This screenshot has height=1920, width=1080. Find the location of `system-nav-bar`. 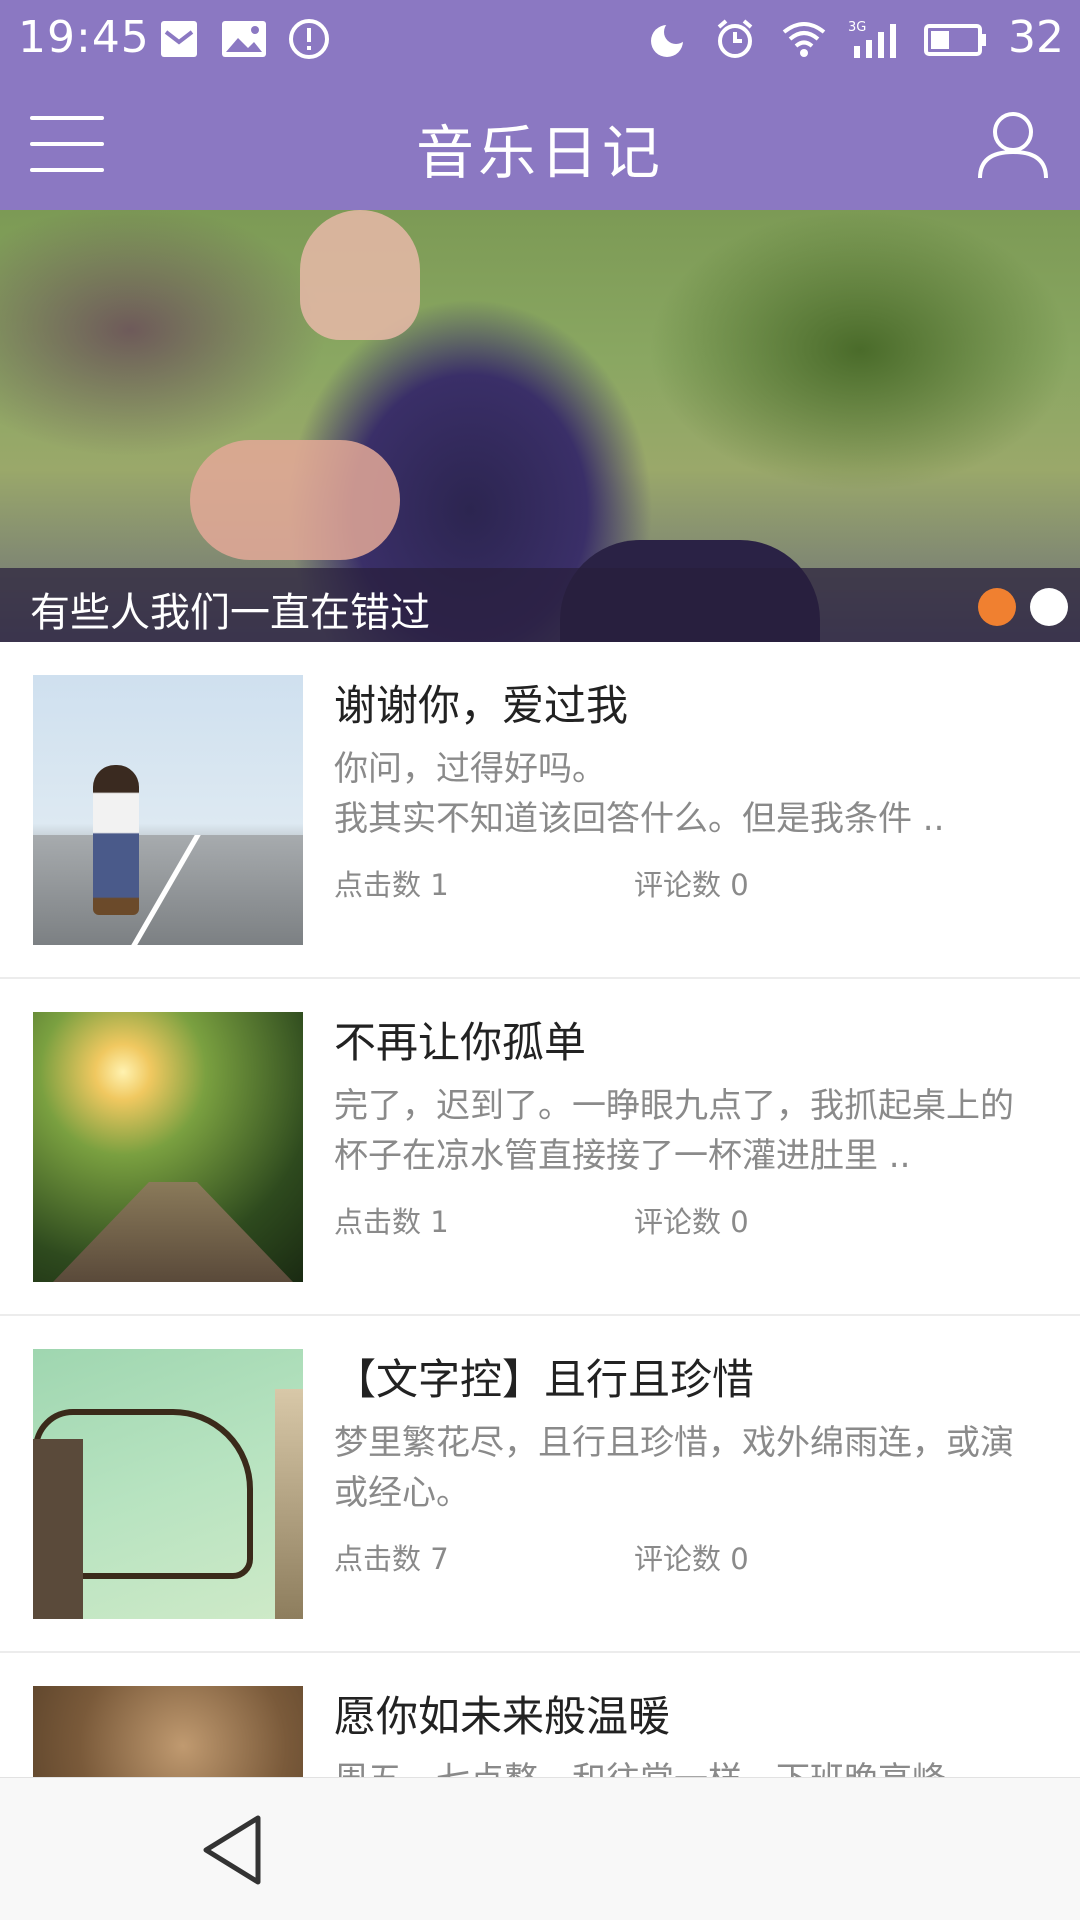

system-nav-bar is located at coordinates (540, 1848).